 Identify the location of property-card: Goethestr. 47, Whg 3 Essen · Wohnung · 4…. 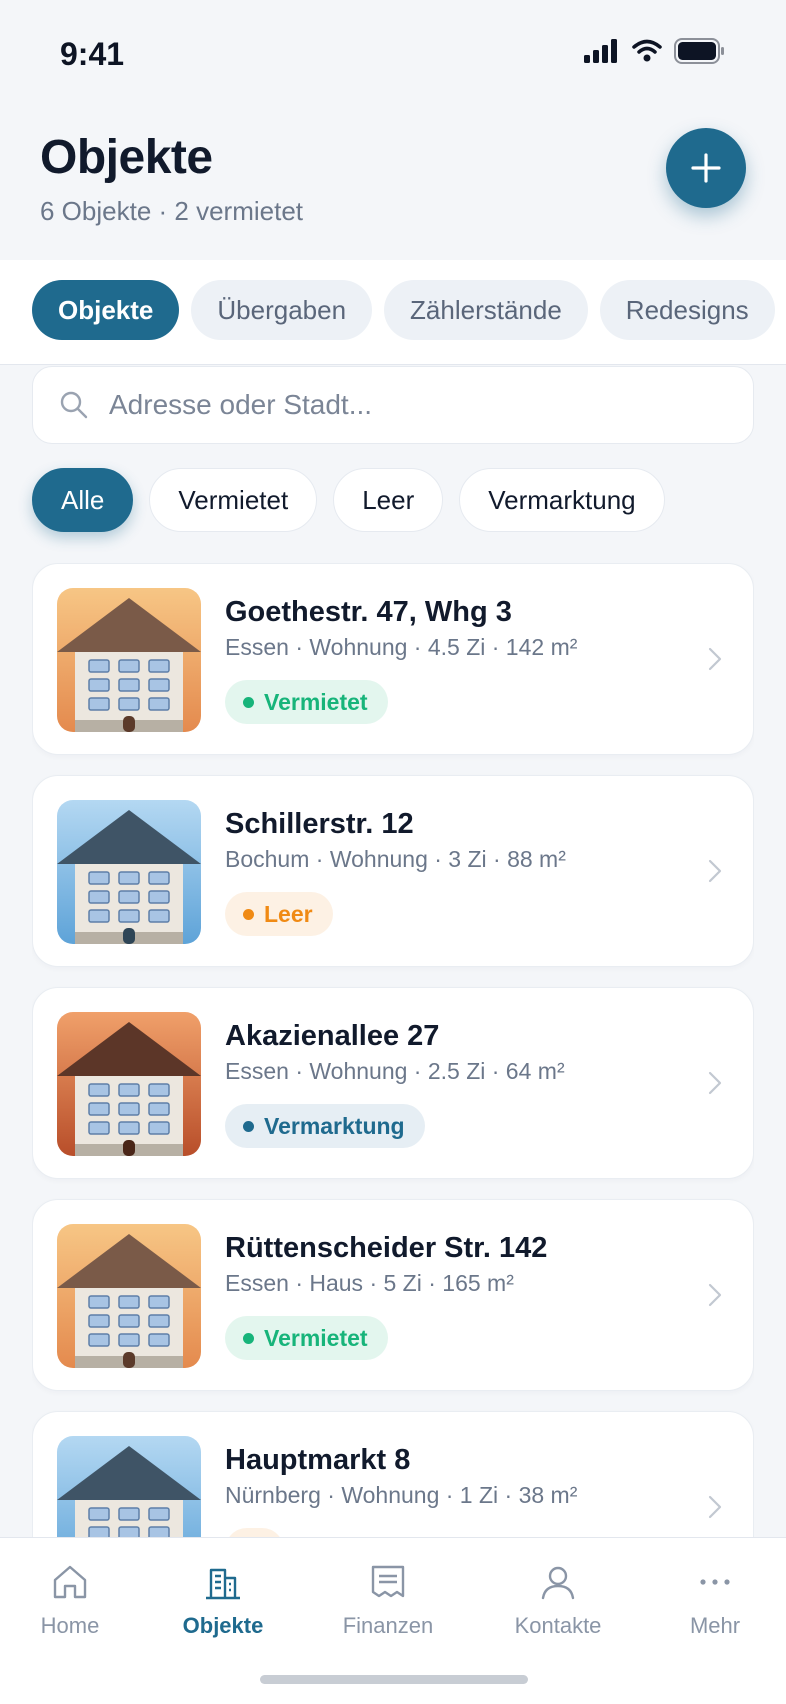
(393, 659).